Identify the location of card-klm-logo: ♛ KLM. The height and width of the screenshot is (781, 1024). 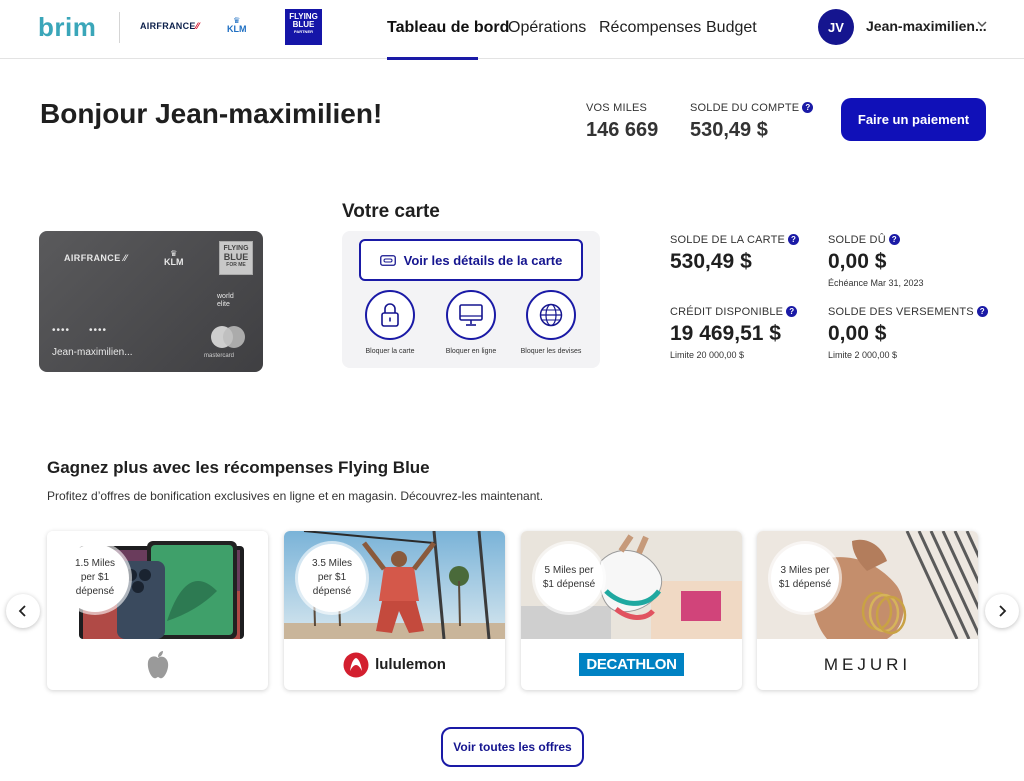
(174, 258).